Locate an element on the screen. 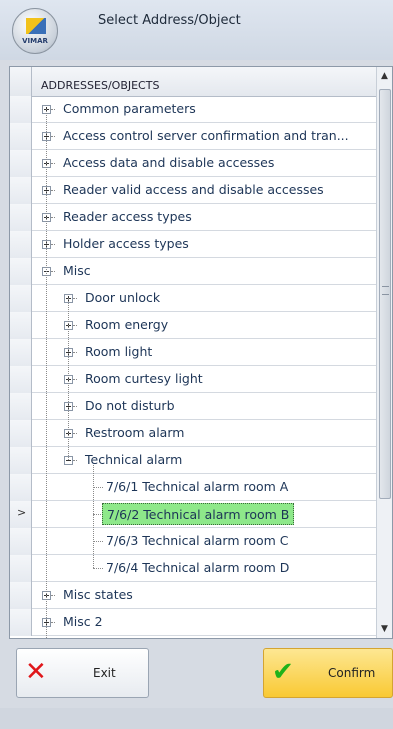 The height and width of the screenshot is (729, 393). tree-node-label: Misc is located at coordinates (77, 270).